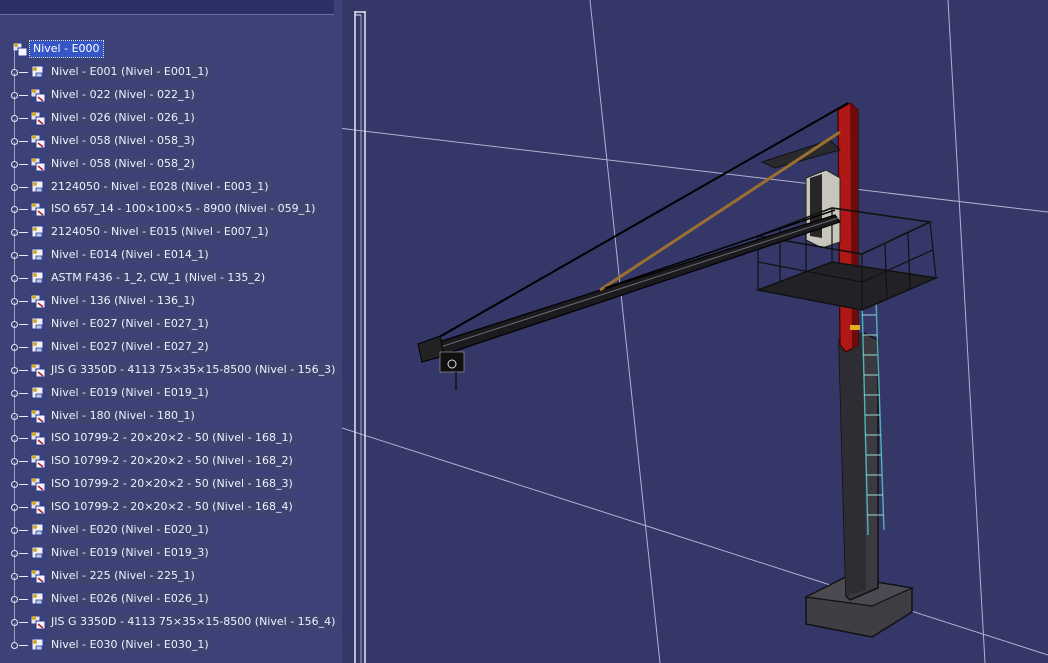 The image size is (1048, 663). I want to click on tree-node: Nivel - 058 (Nivel - 058_2), so click(99, 158).